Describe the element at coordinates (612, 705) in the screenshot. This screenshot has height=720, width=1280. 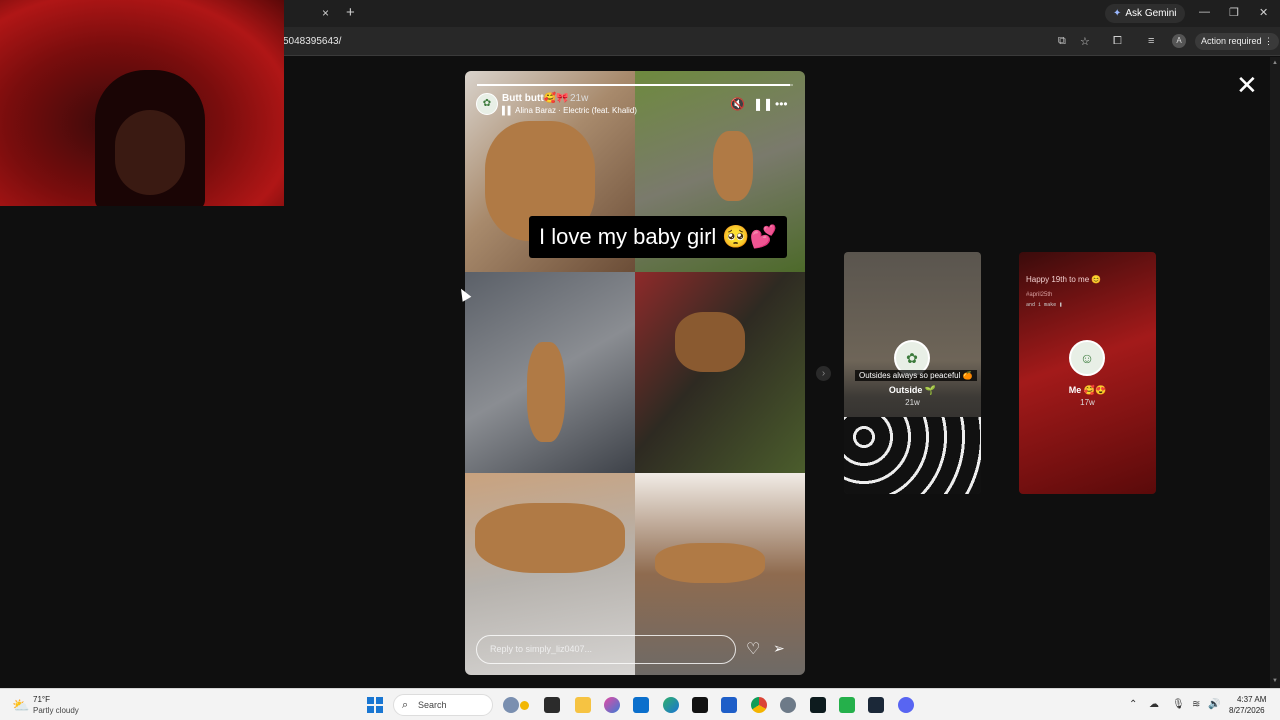
I see `copilot-icon` at that location.